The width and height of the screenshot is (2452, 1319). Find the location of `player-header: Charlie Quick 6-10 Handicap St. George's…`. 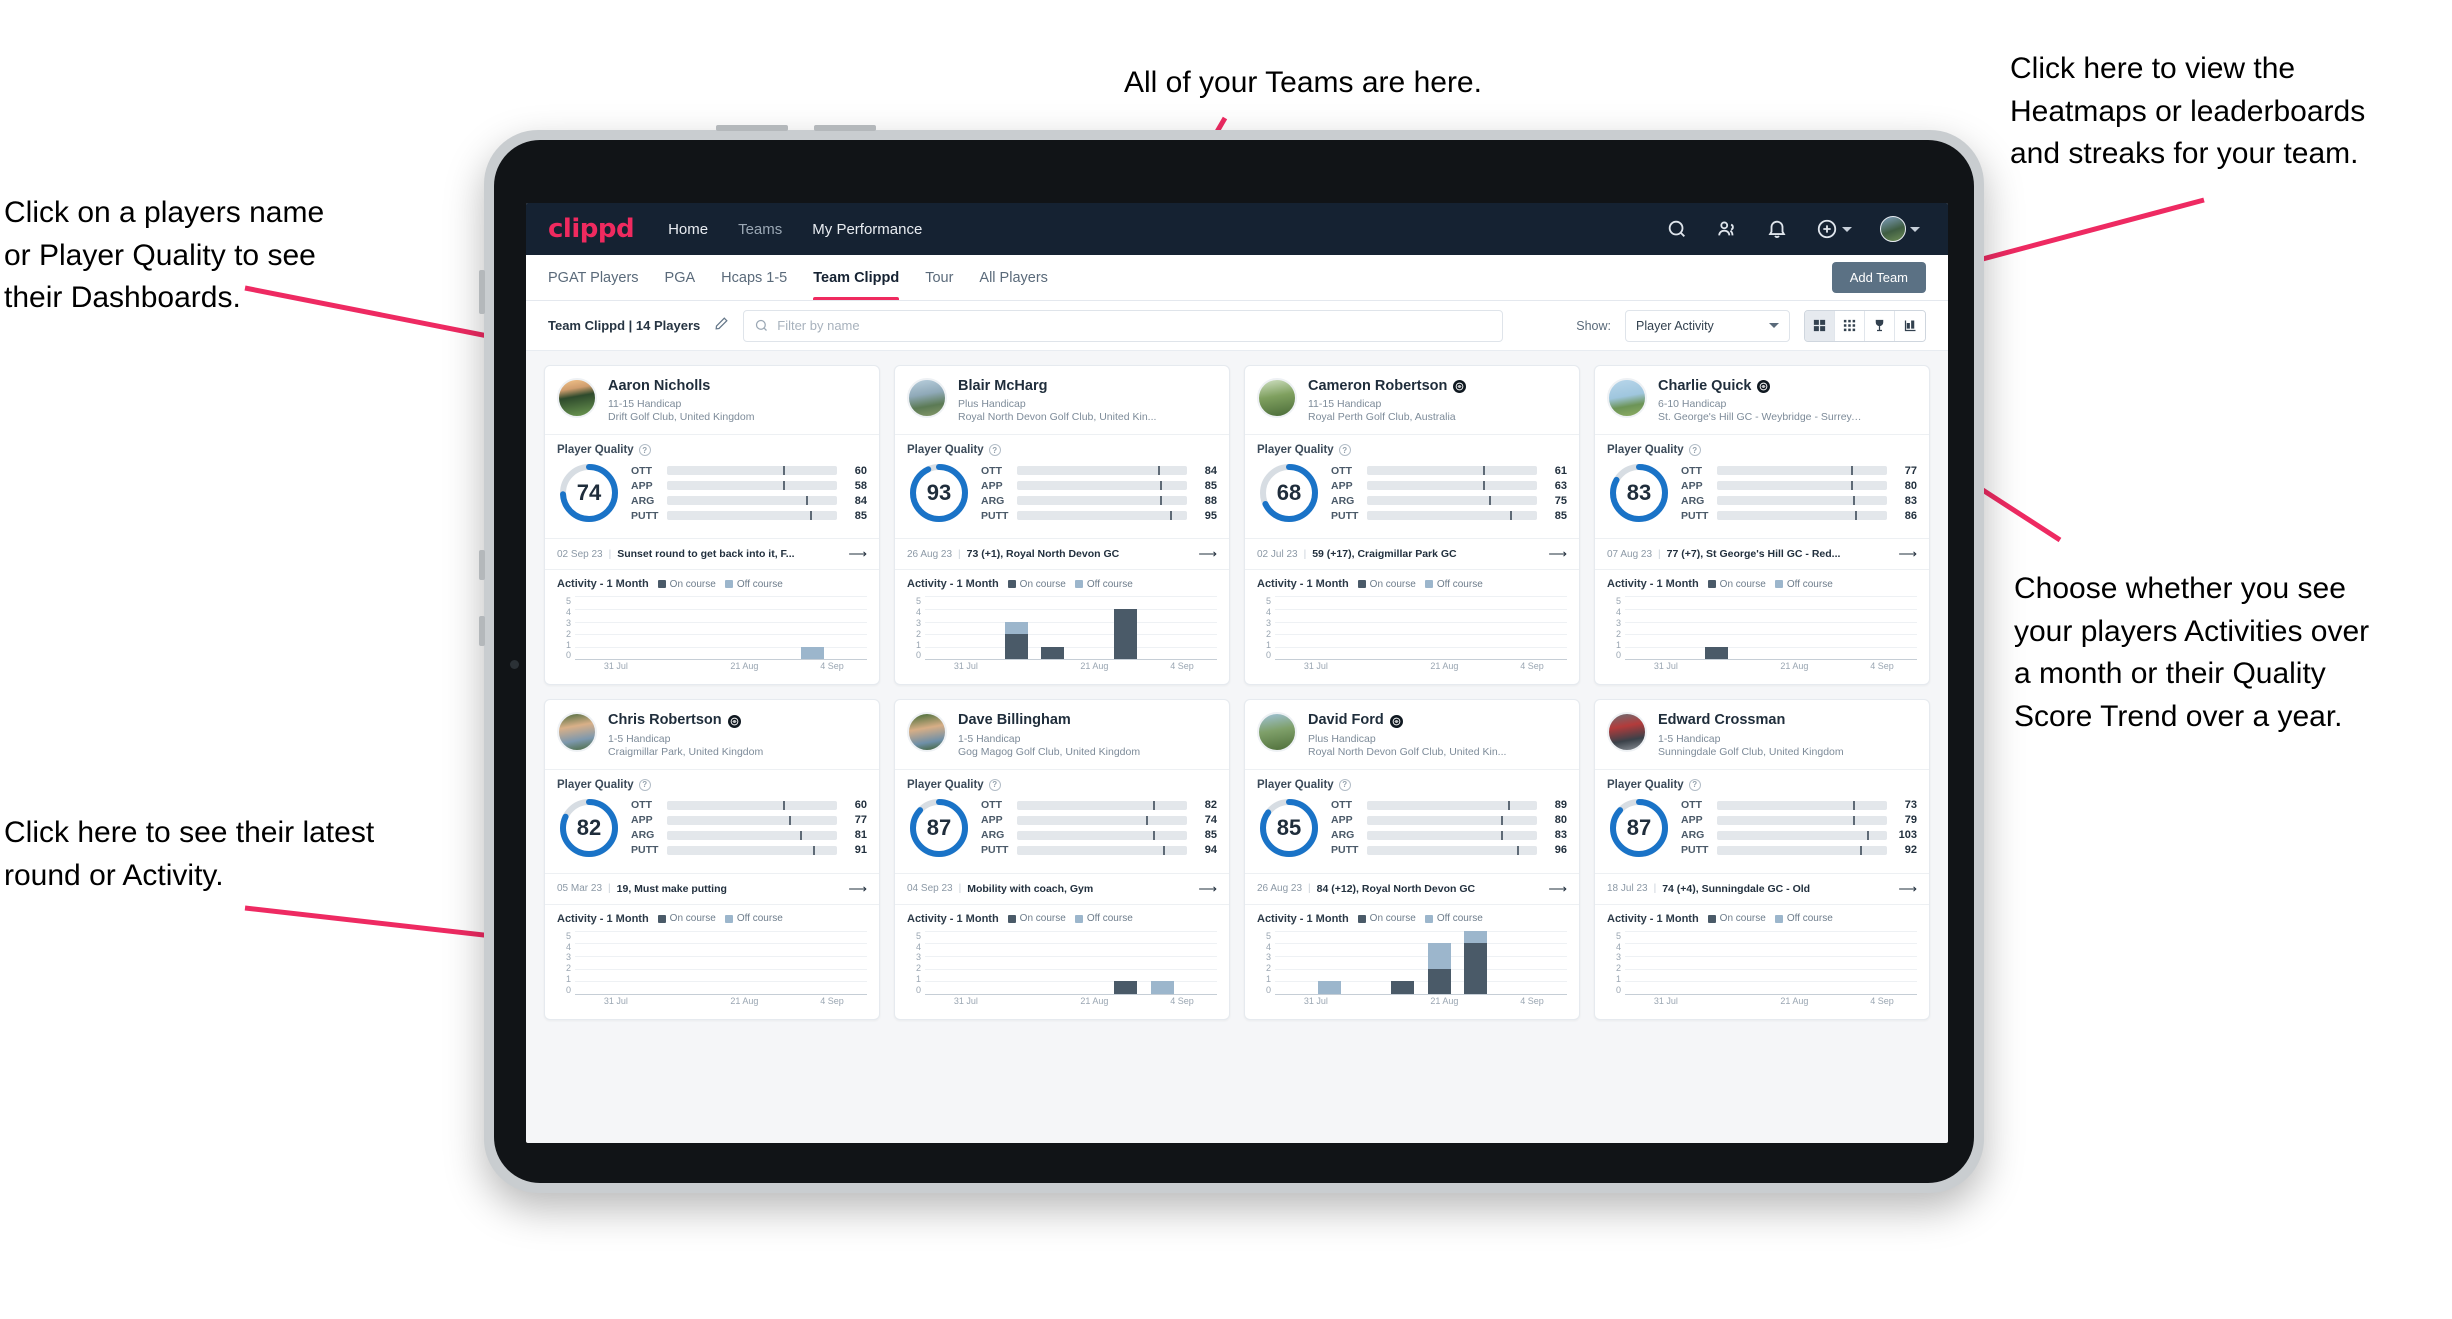

player-header: Charlie Quick 6-10 Handicap St. George's… is located at coordinates (1762, 400).